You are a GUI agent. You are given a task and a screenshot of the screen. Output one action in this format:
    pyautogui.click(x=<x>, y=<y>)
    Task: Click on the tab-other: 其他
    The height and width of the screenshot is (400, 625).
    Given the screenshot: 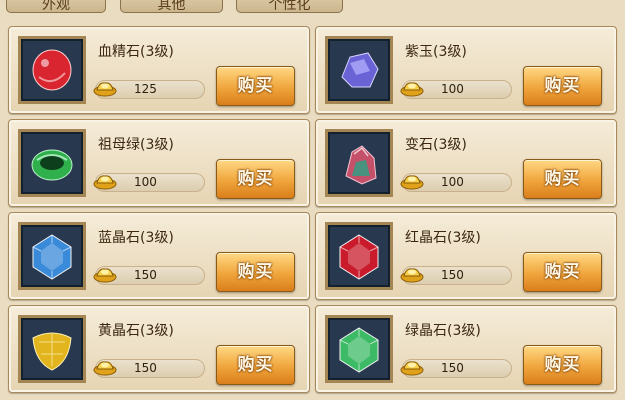 What is the action you would take?
    pyautogui.click(x=171, y=6)
    